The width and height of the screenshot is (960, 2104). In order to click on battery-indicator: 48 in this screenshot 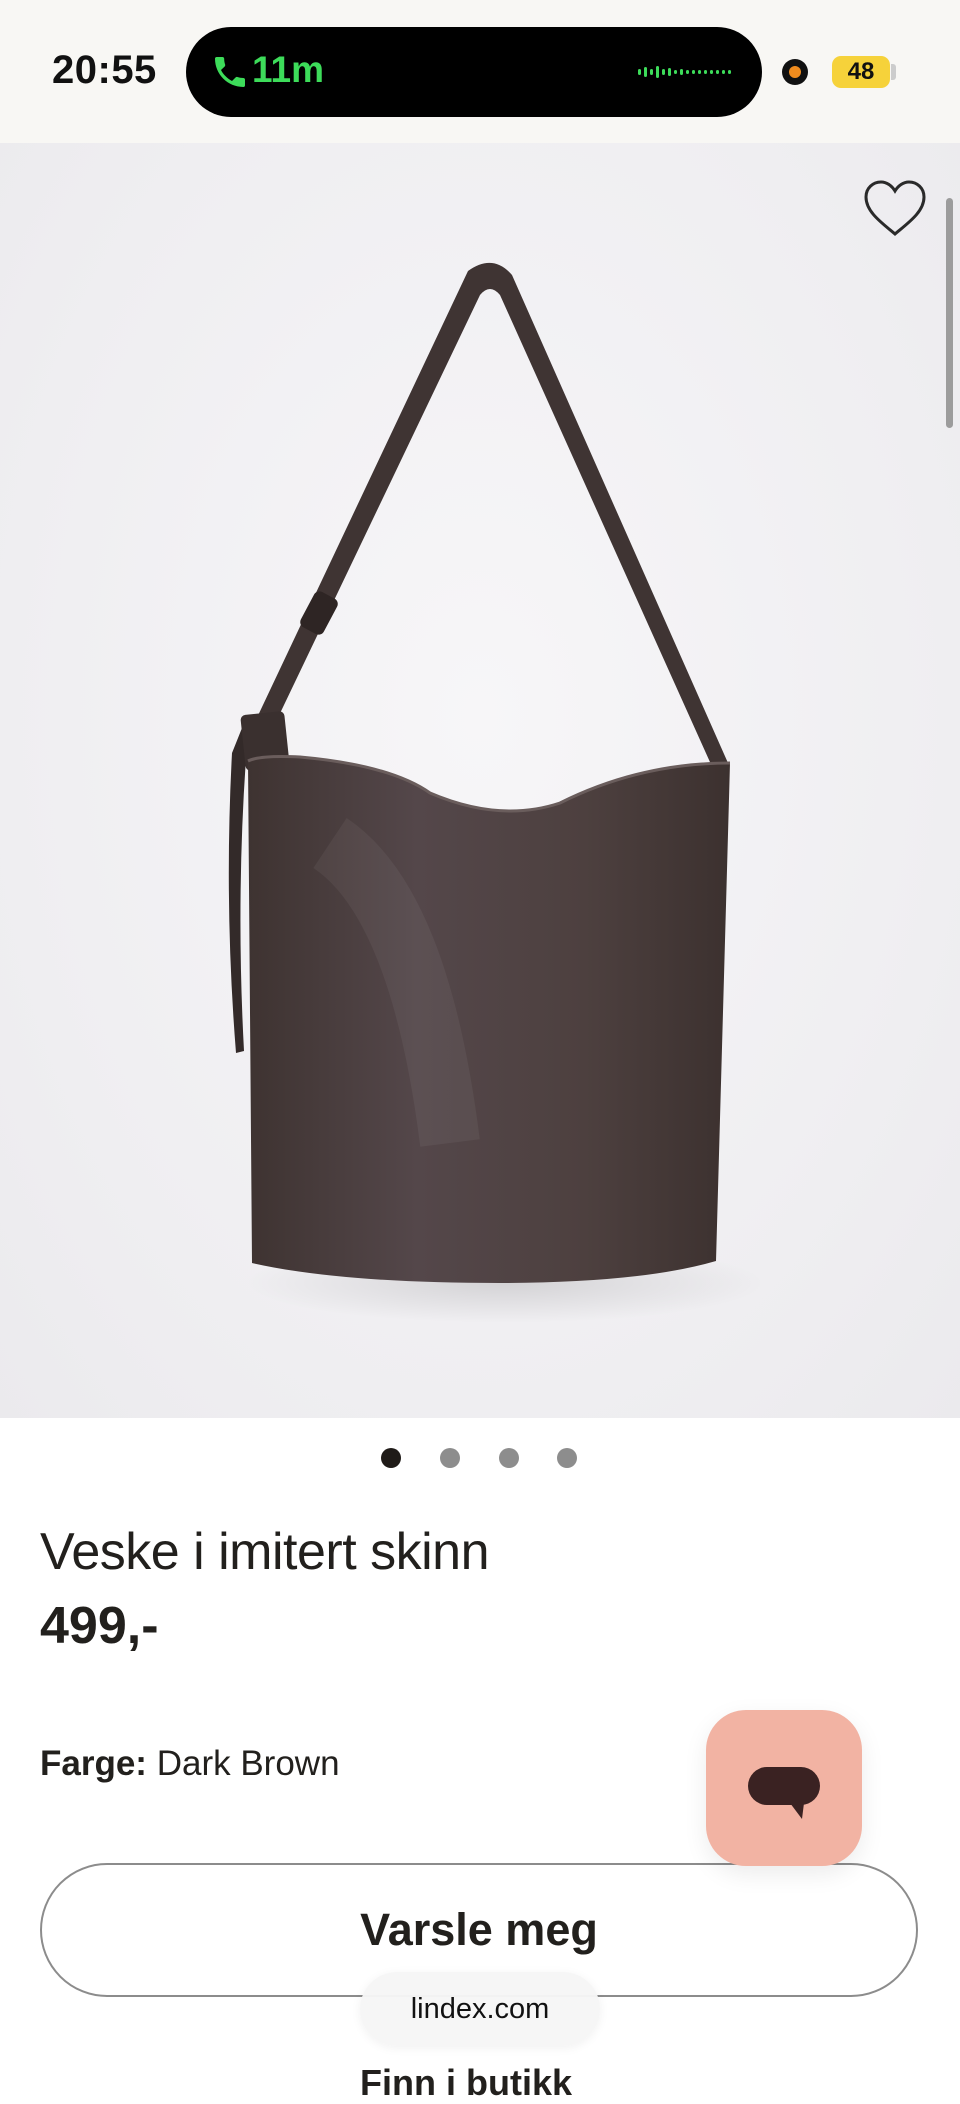, I will do `click(861, 72)`.